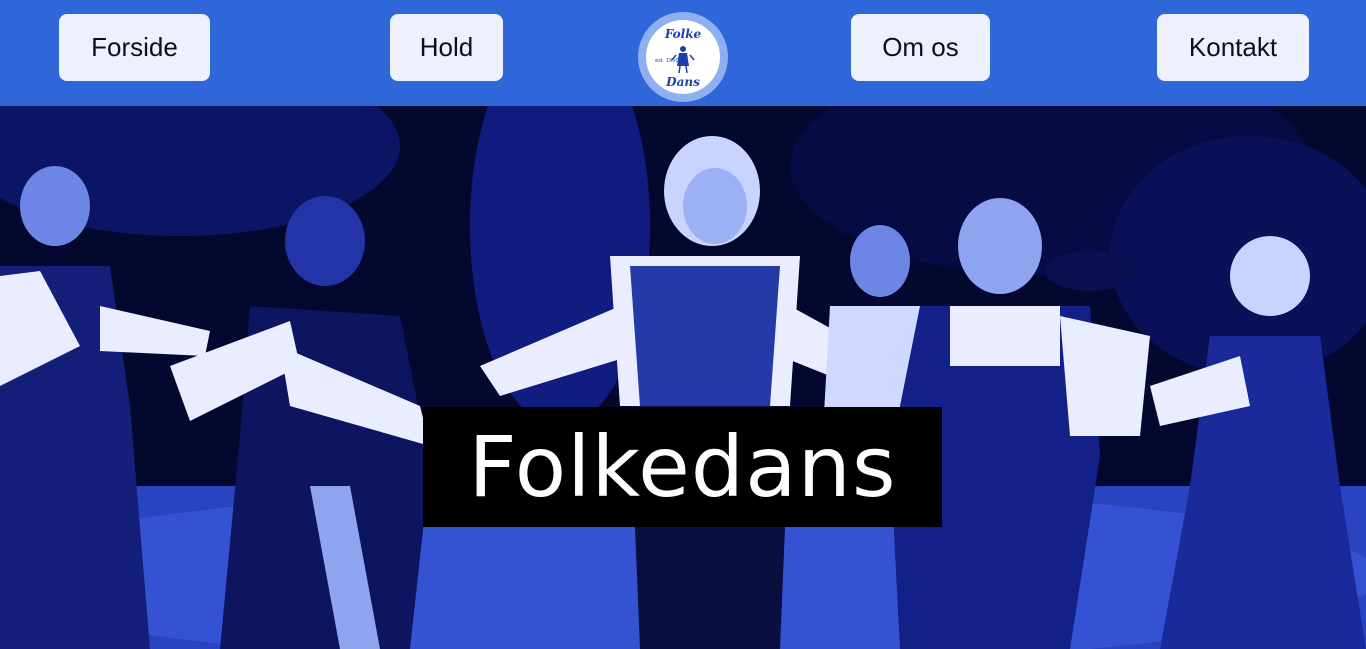 Image resolution: width=1366 pixels, height=649 pixels. What do you see at coordinates (1233, 47) in the screenshot?
I see `nav-kontakt-button: Kontakt` at bounding box center [1233, 47].